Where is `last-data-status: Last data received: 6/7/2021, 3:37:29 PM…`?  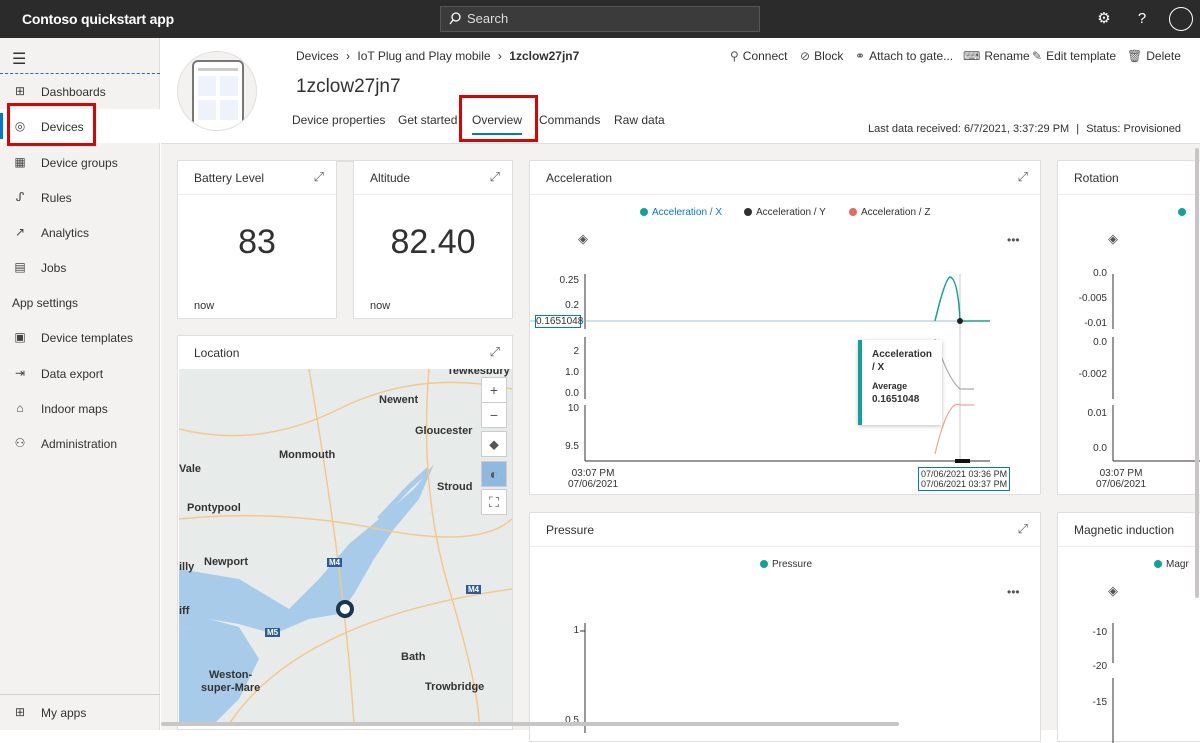
last-data-status: Last data received: 6/7/2021, 3:37:29 PM… is located at coordinates (1024, 129).